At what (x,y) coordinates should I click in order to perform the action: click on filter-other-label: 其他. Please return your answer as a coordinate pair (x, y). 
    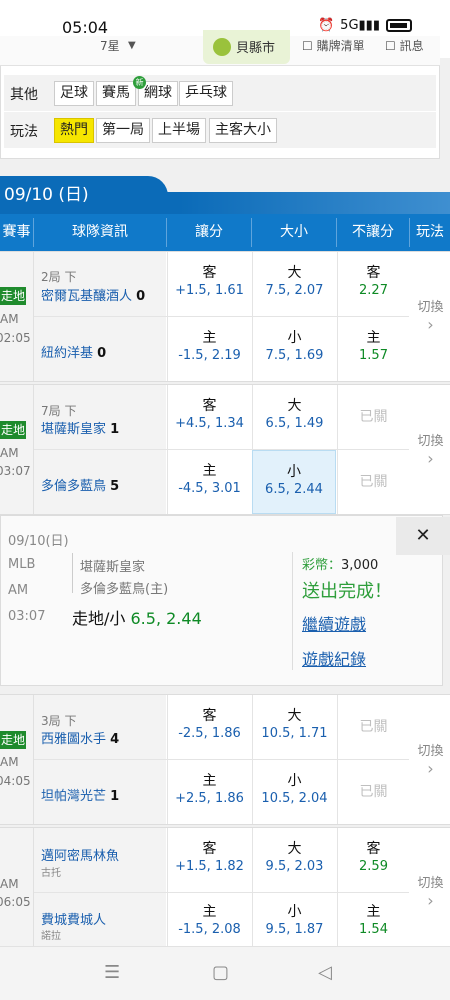
    Looking at the image, I should click on (24, 95).